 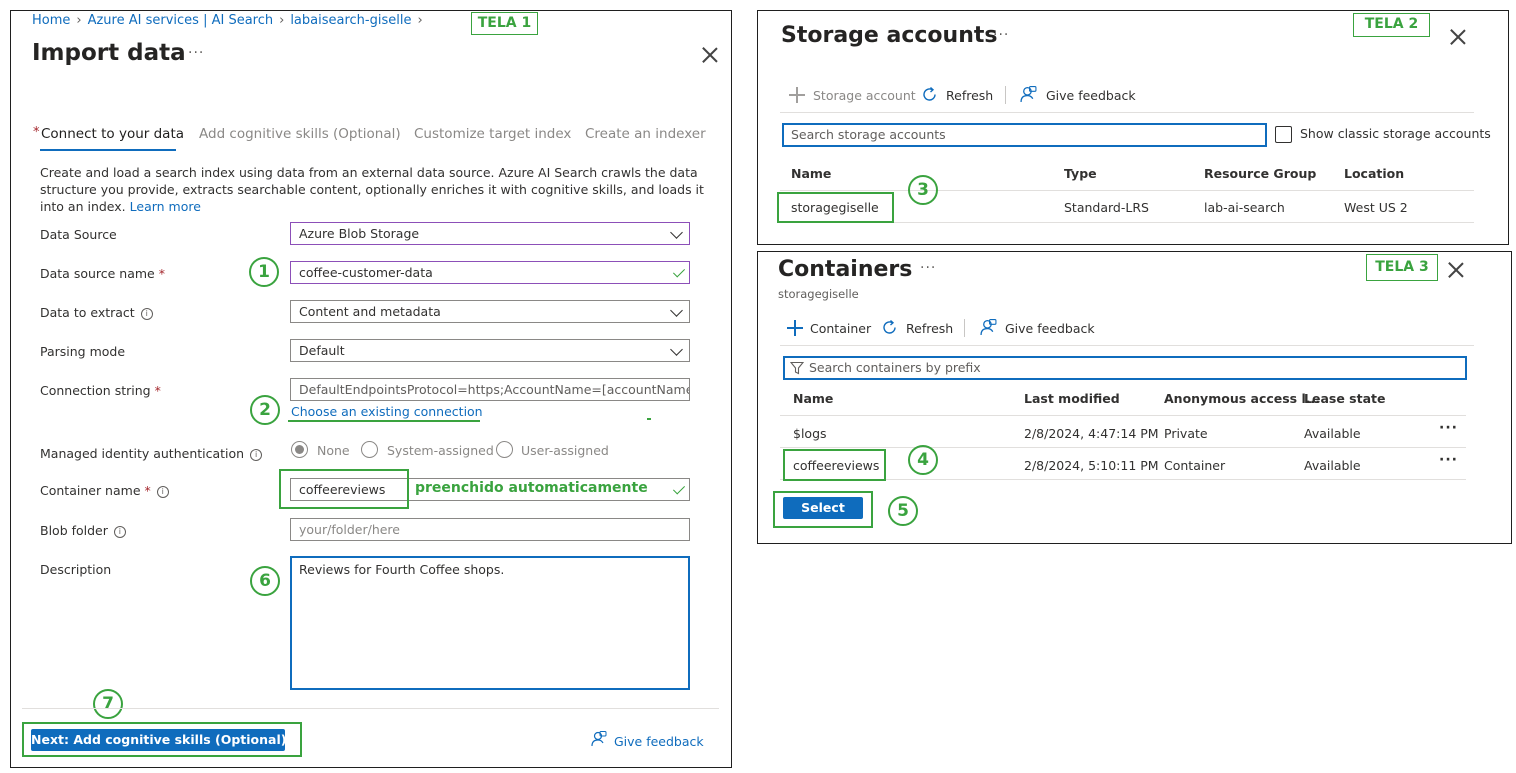 I want to click on footer-divider, so click(x=370, y=708).